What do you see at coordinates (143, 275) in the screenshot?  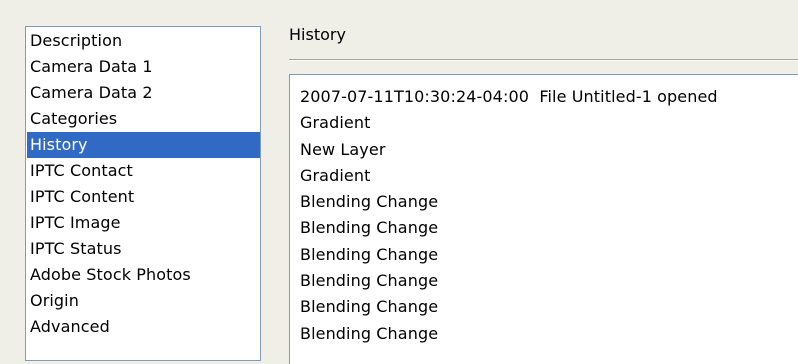 I see `sidebar-item-adobe-stock-photos: Adobe Stock Photos` at bounding box center [143, 275].